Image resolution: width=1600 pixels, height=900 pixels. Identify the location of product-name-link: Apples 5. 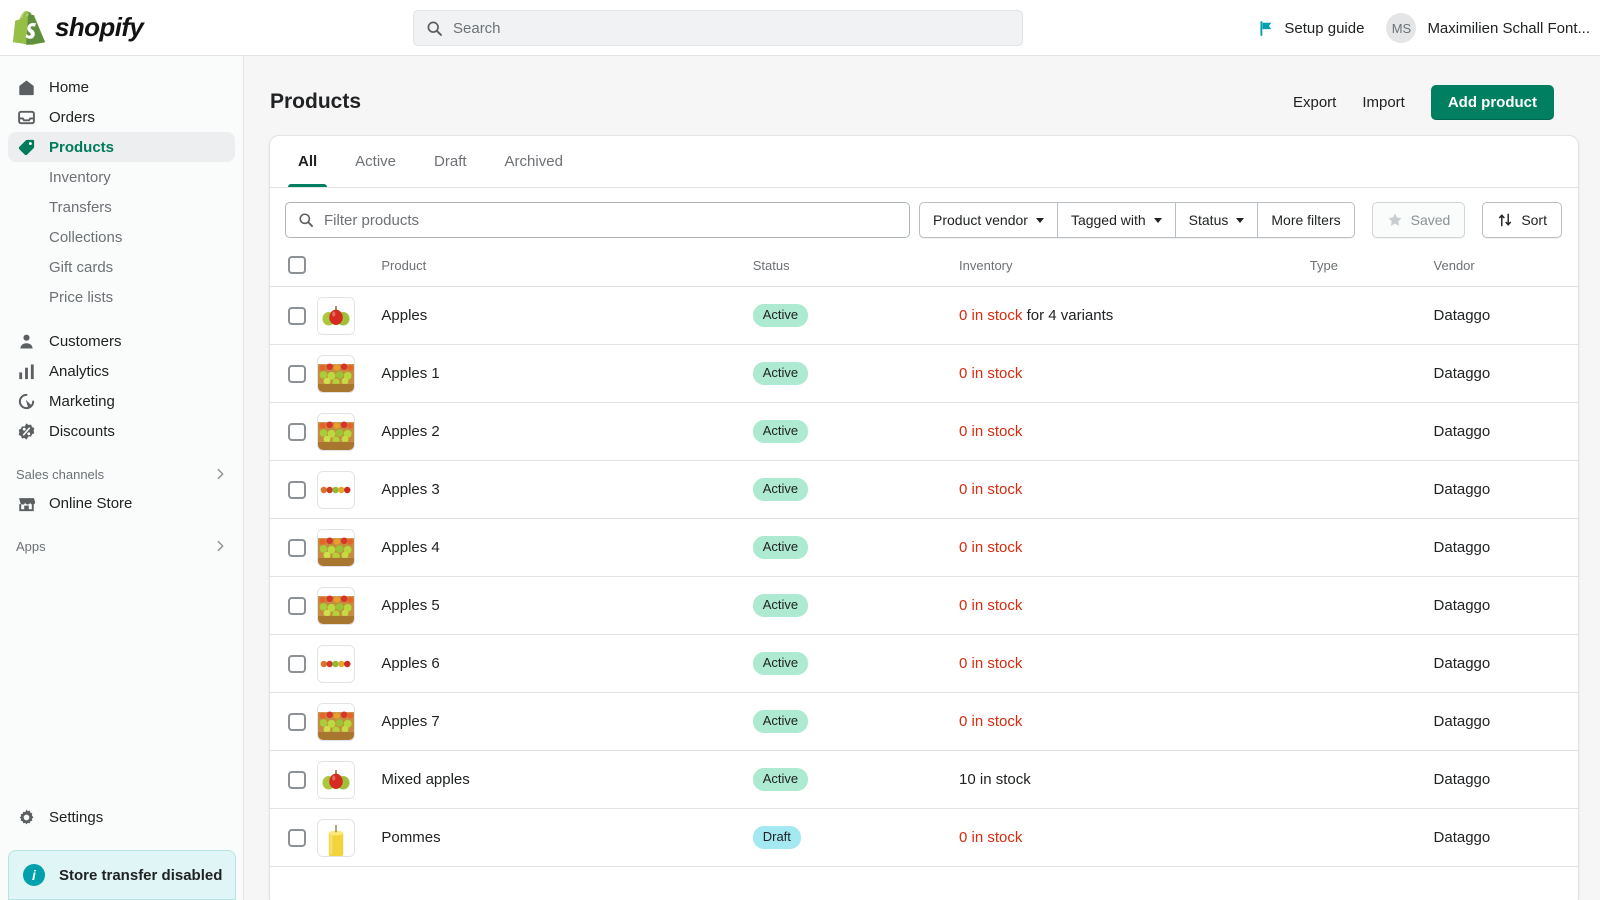
(410, 605).